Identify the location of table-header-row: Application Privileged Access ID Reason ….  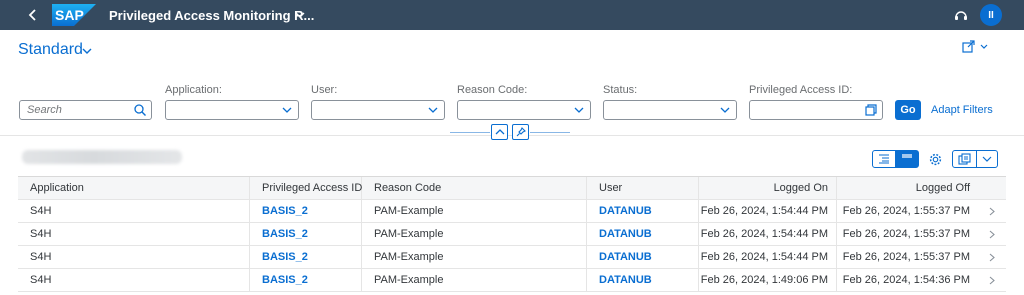
(512, 188).